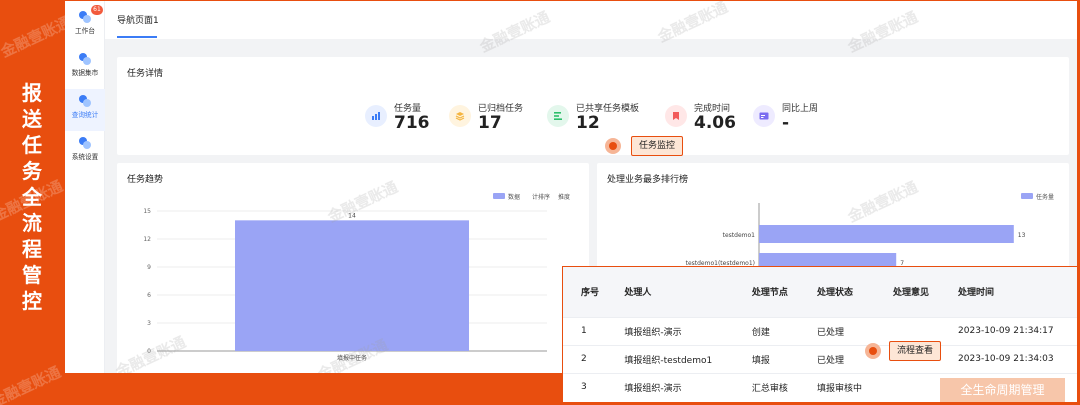  I want to click on y-tick-label: 12, so click(147, 239).